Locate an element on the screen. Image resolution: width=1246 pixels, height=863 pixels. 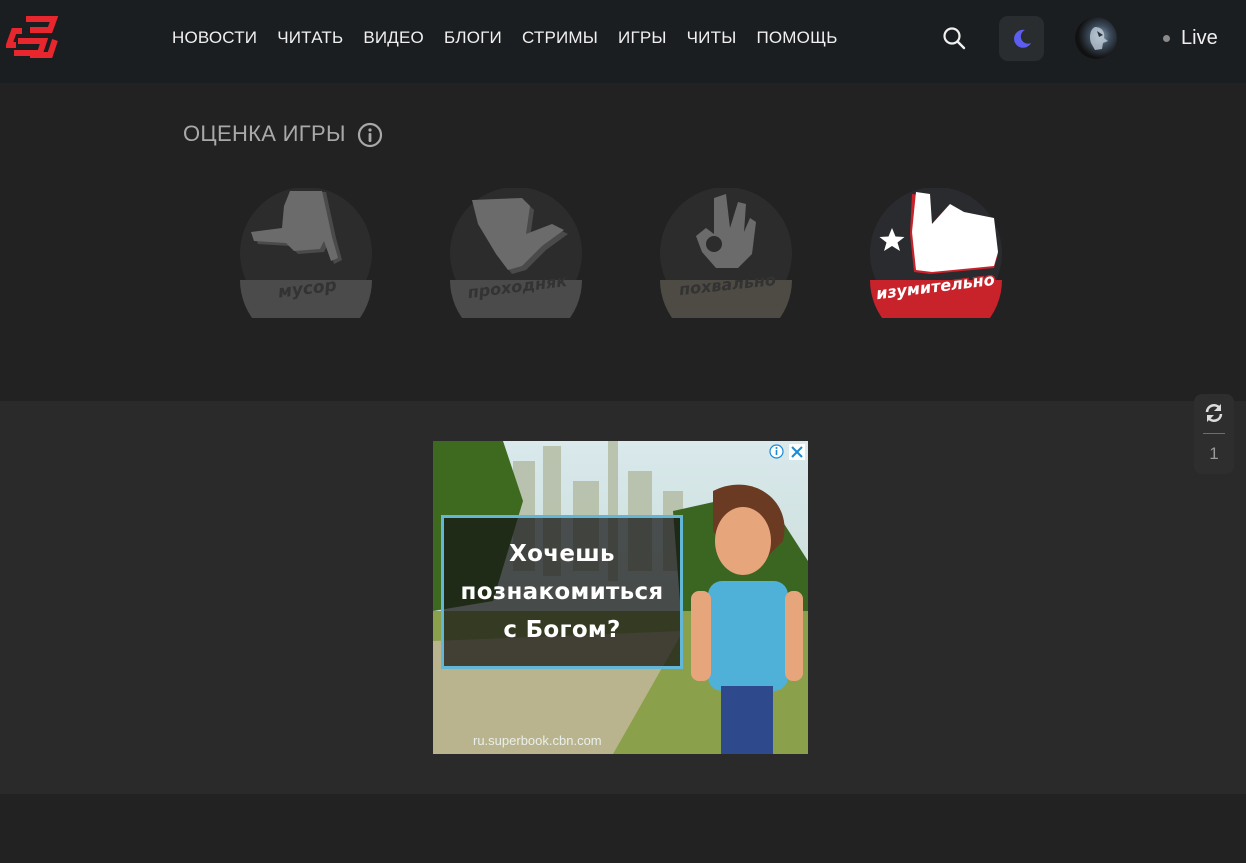
theme-toggle-button is located at coordinates (1021, 38).